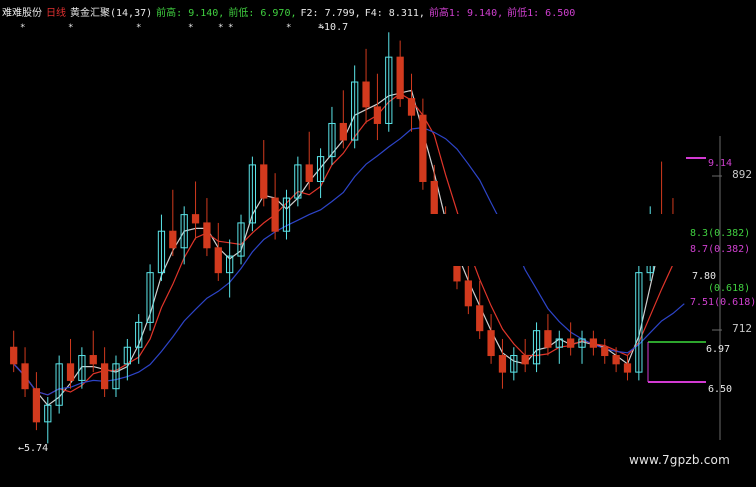 Image resolution: width=756 pixels, height=487 pixels. What do you see at coordinates (541, 13) in the screenshot?
I see `prev-low1-value: 前低1: 6.500` at bounding box center [541, 13].